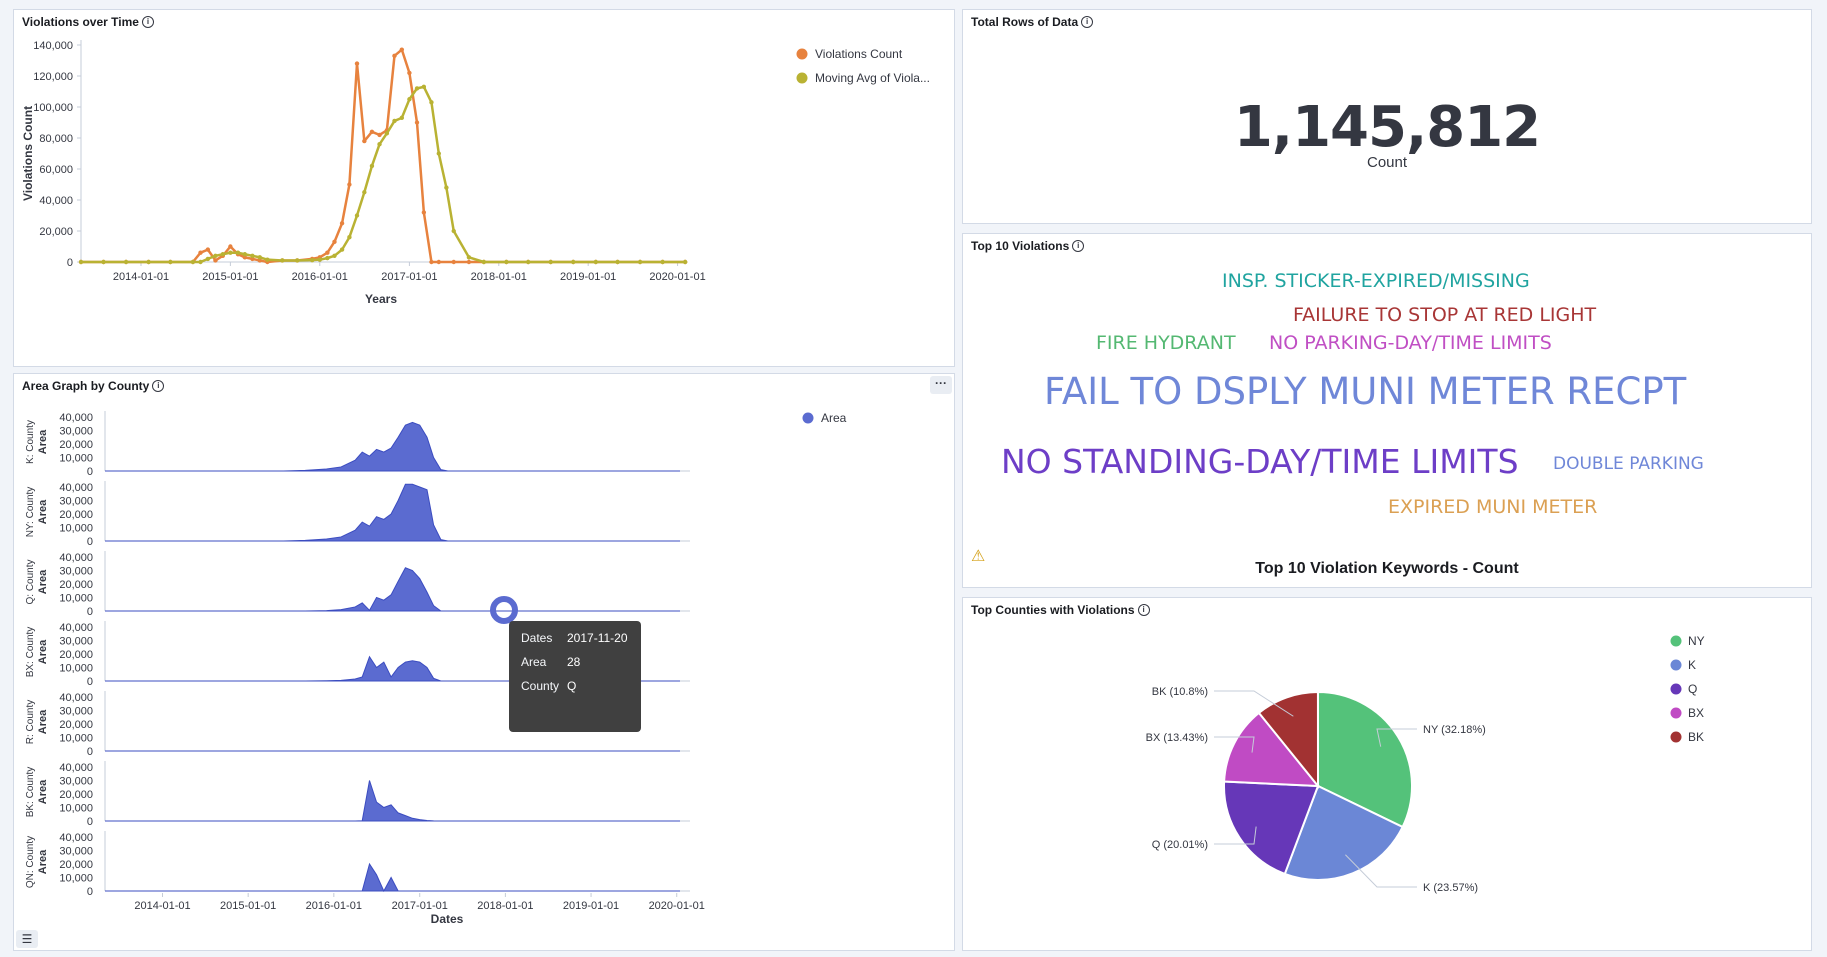  Describe the element at coordinates (1492, 507) in the screenshot. I see `word-cloud-word: EXPIRED MUNI METER` at that location.